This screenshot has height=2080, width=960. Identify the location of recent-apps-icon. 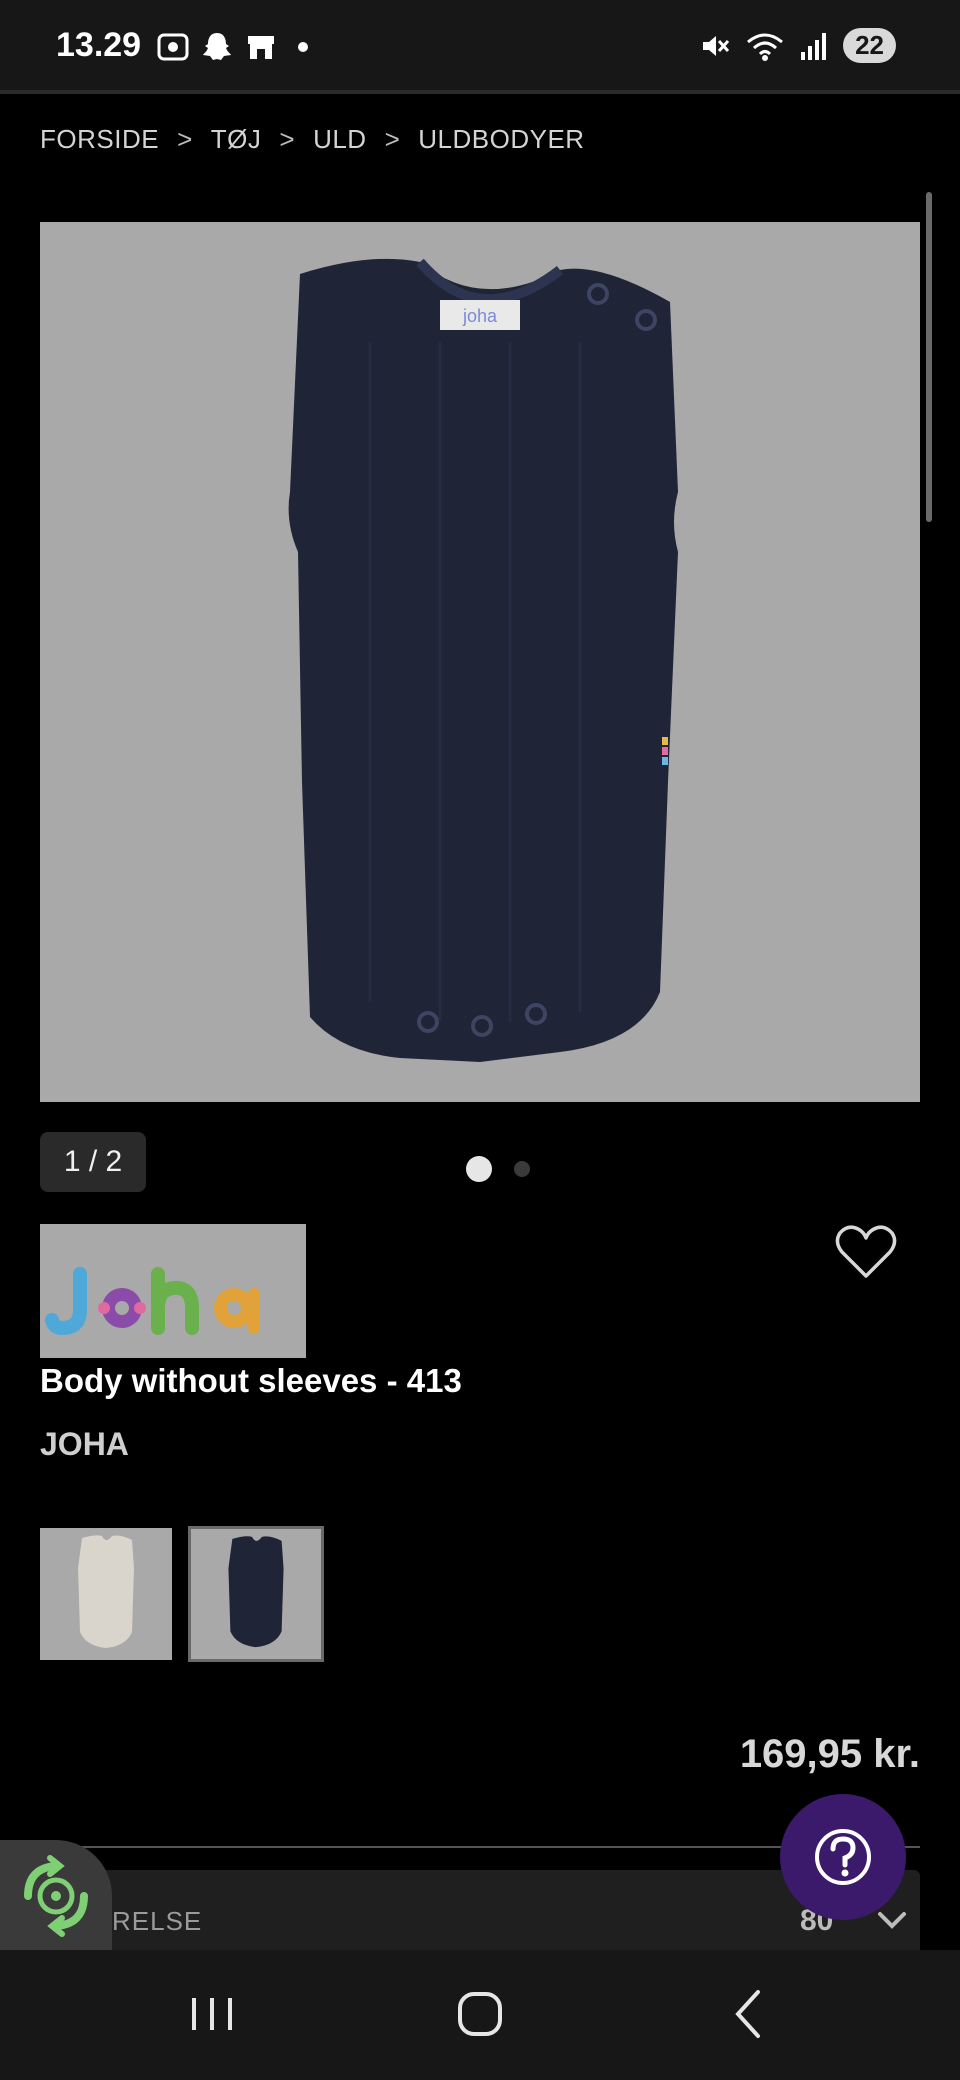
(212, 2014).